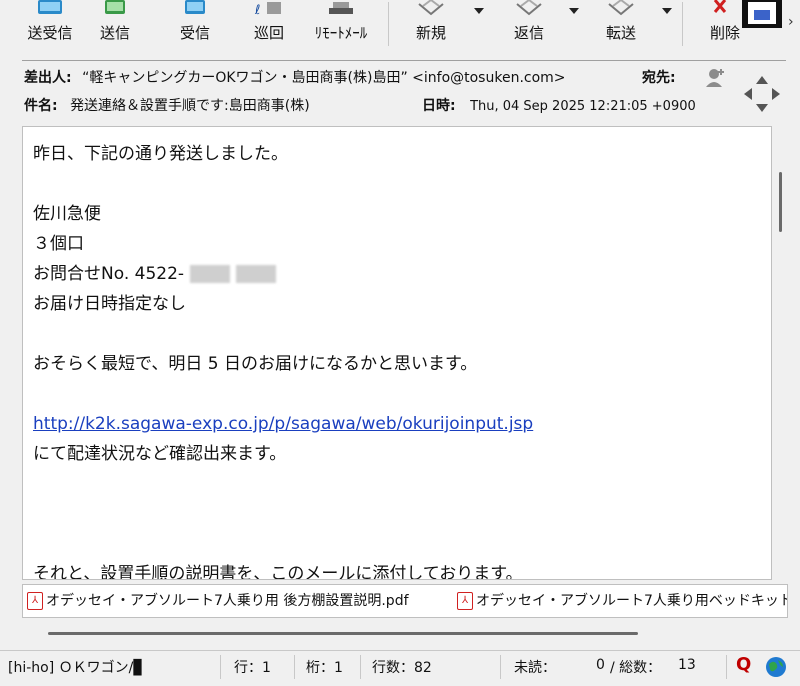 The height and width of the screenshot is (686, 800). Describe the element at coordinates (58, 244) in the screenshot. I see `body-line: ３個口` at that location.